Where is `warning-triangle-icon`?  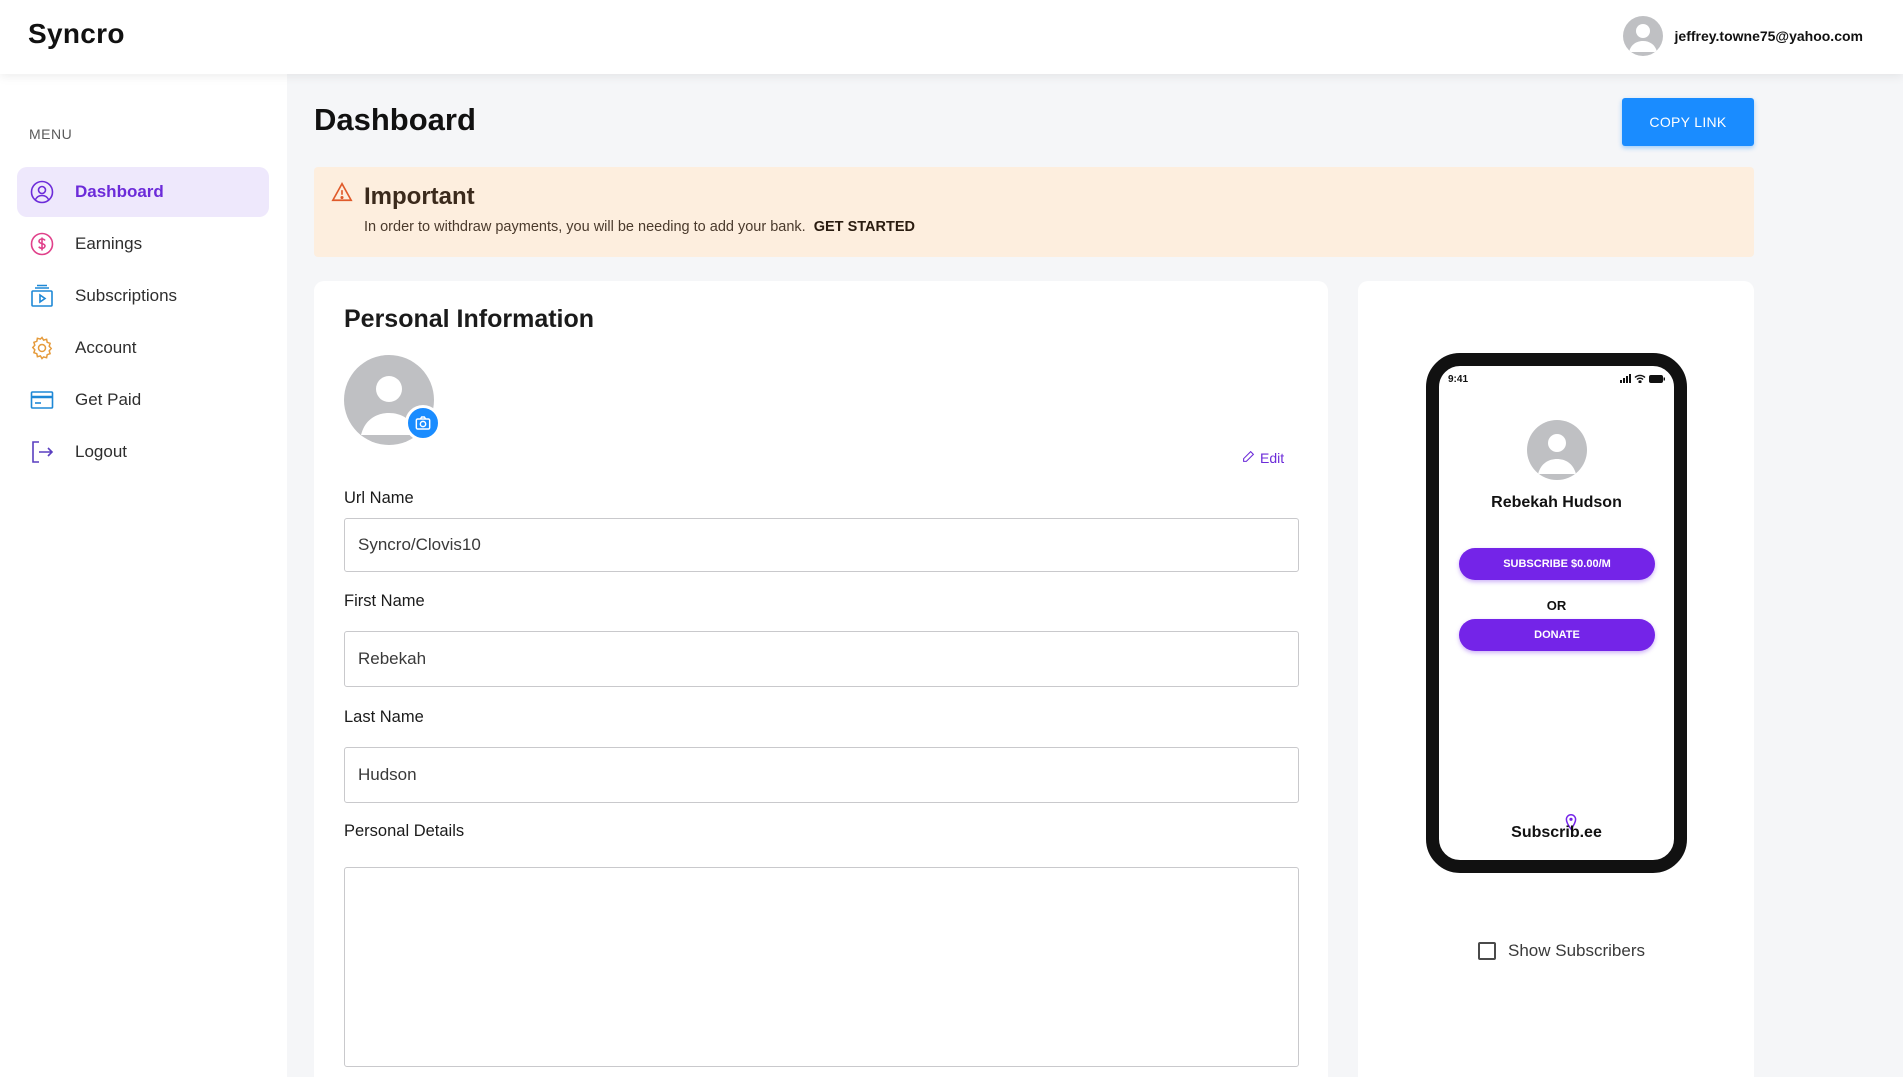 warning-triangle-icon is located at coordinates (342, 192).